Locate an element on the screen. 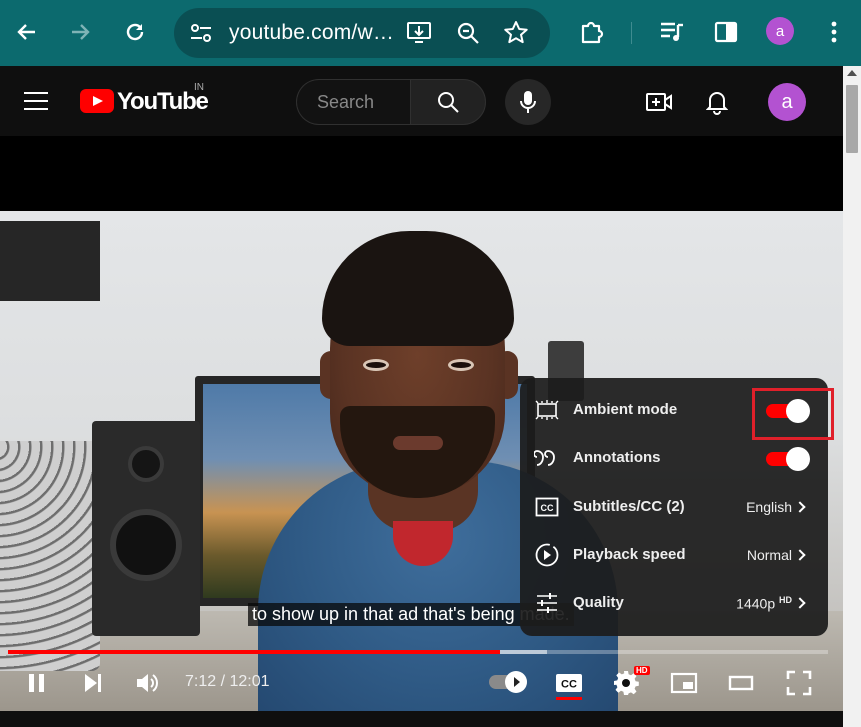 The image size is (861, 727). player-bottom-strip is located at coordinates (421, 719).